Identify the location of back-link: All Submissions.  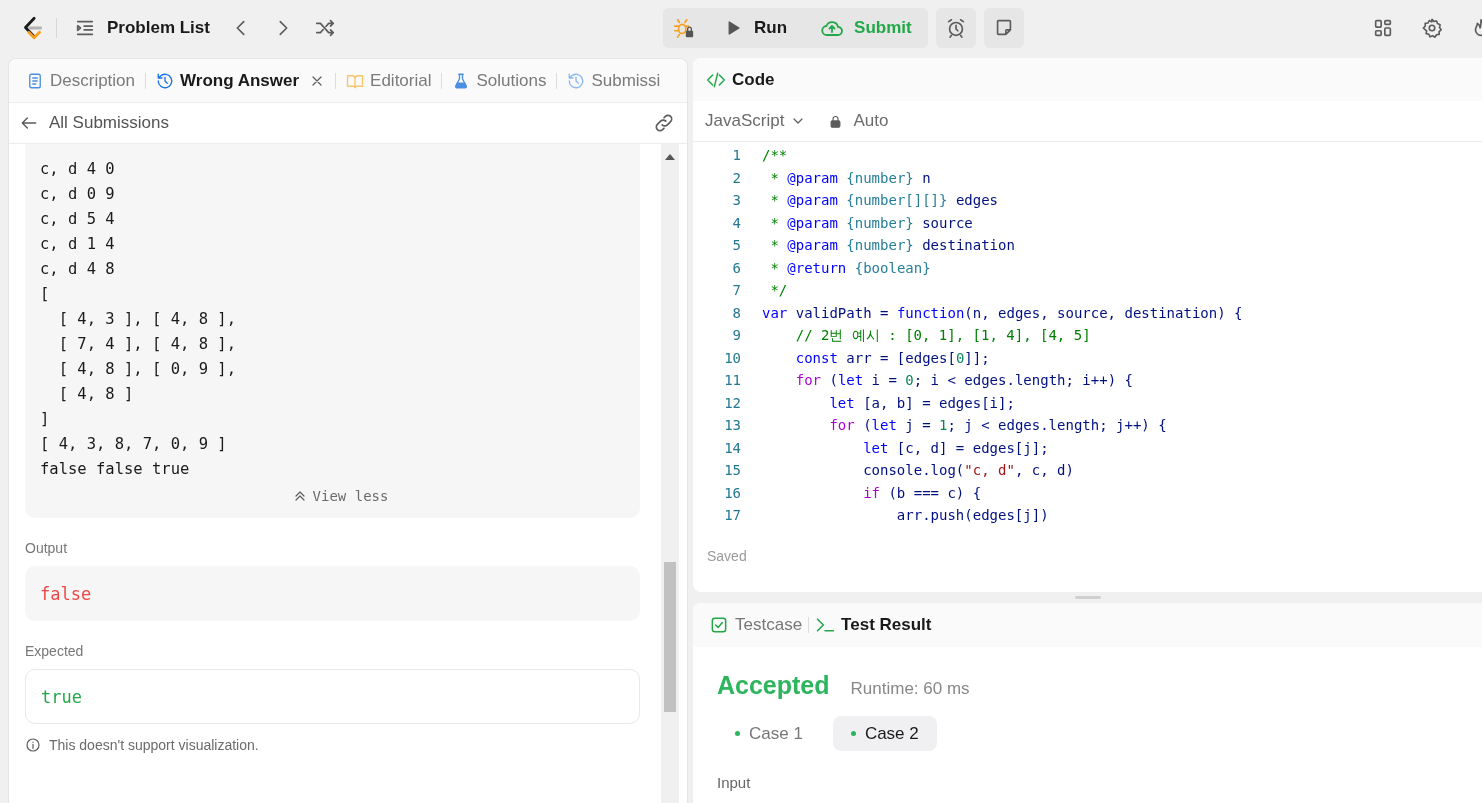
(94, 123).